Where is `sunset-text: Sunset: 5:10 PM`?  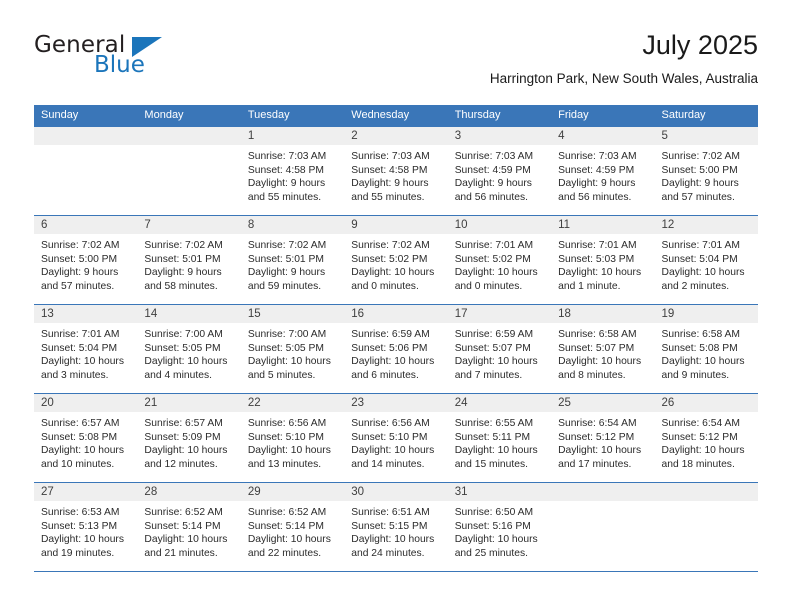 sunset-text: Sunset: 5:10 PM is located at coordinates (389, 437).